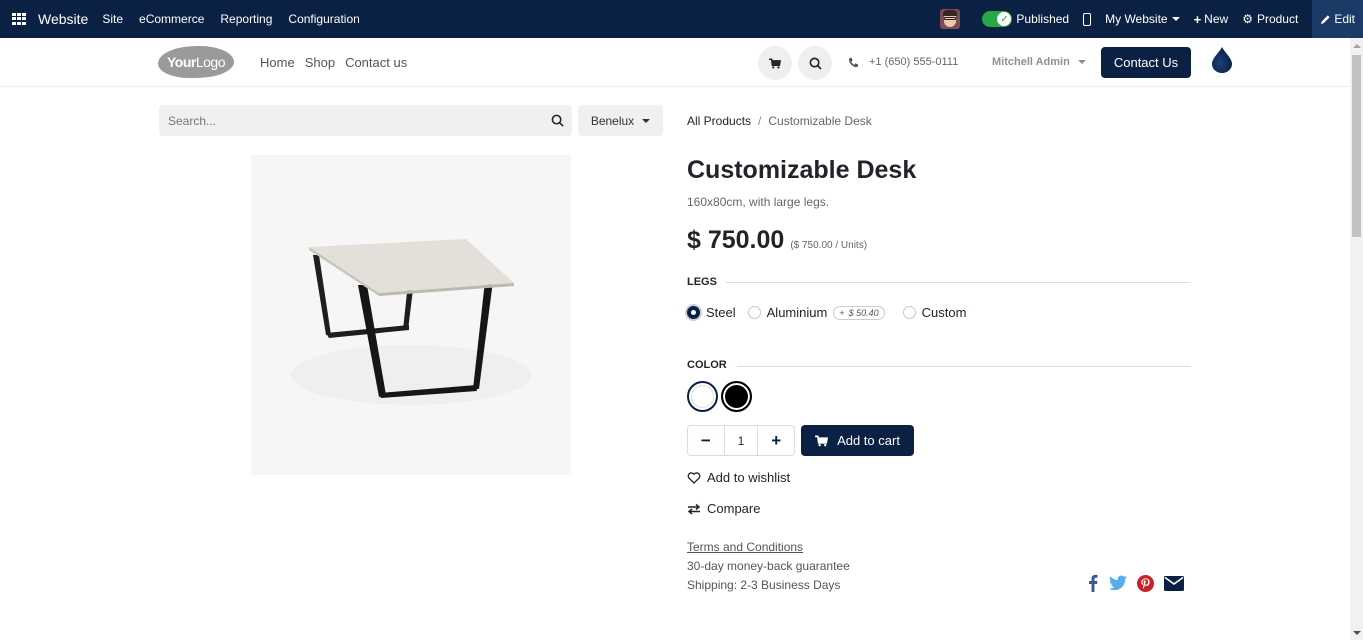 The image size is (1363, 640). What do you see at coordinates (1325, 19) in the screenshot?
I see `pencil-icon` at bounding box center [1325, 19].